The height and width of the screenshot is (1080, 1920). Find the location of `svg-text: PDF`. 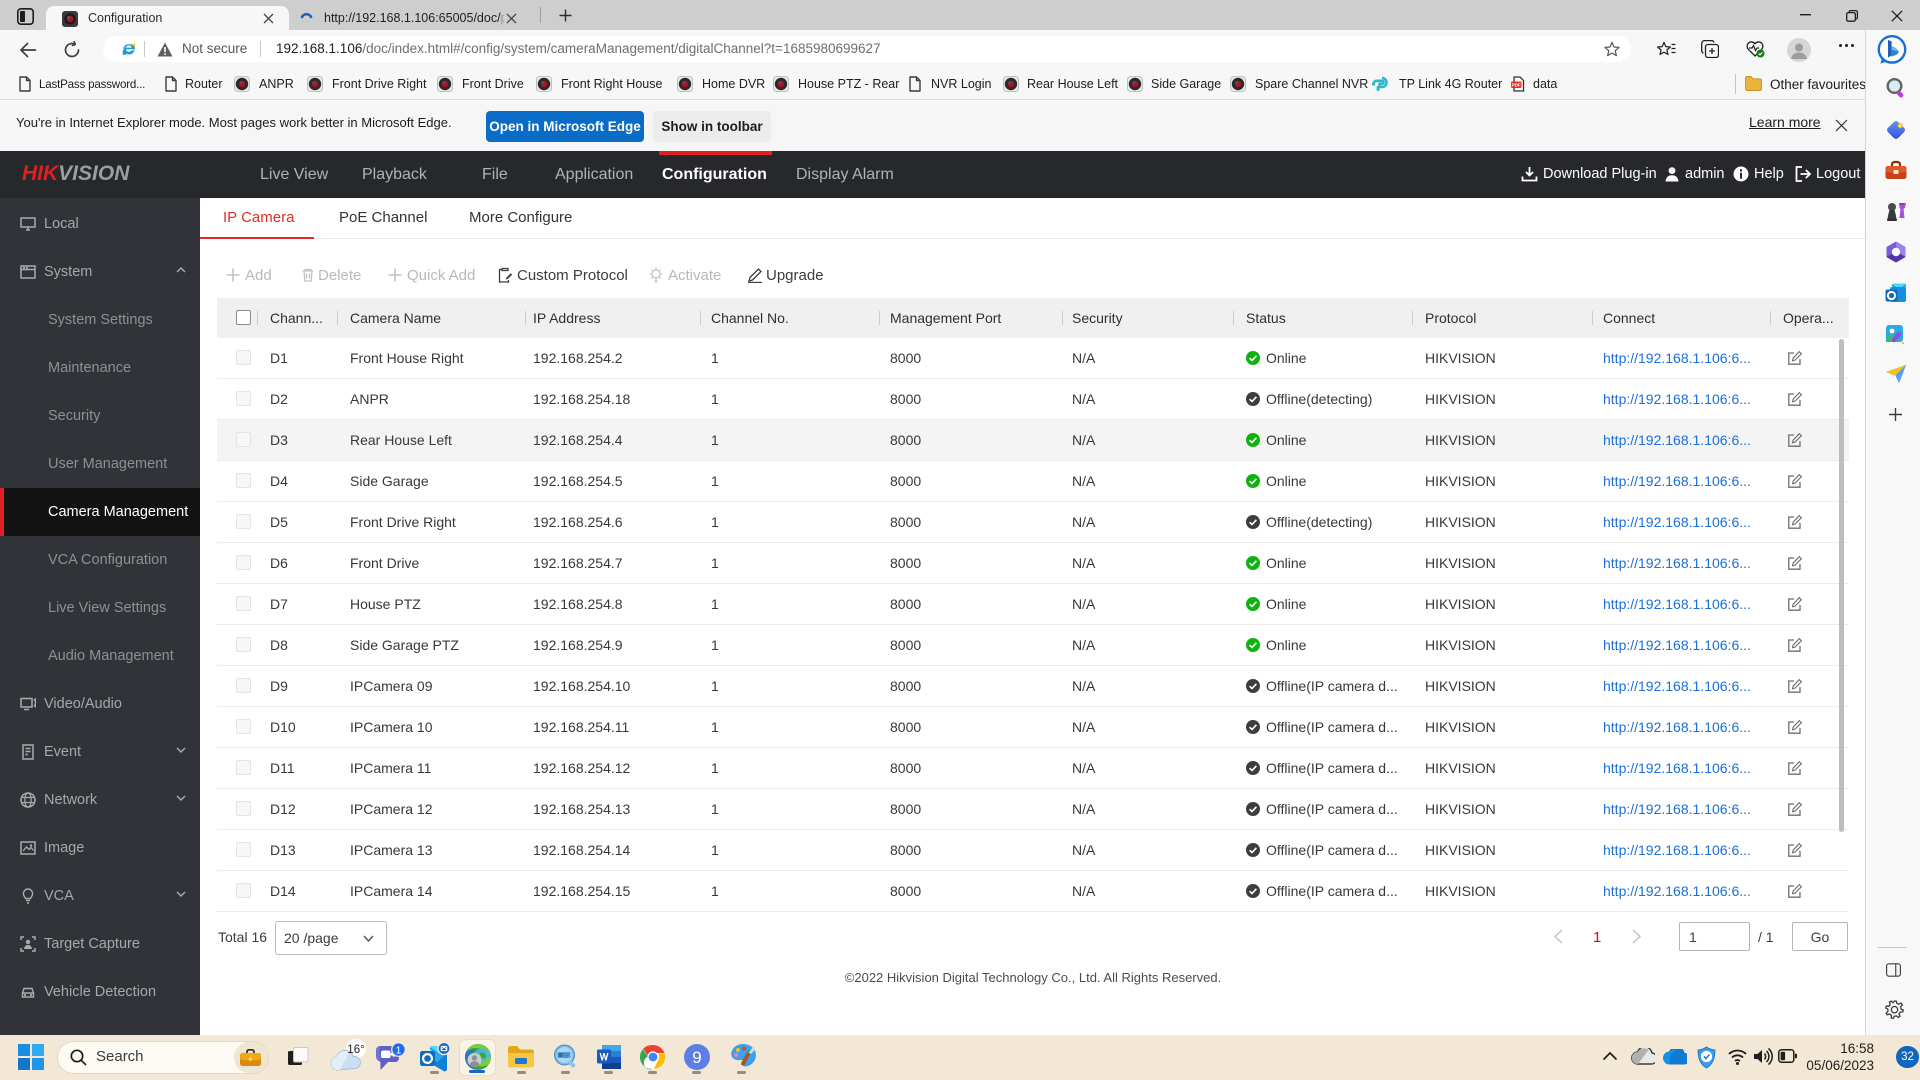

svg-text: PDF is located at coordinates (1516, 85).